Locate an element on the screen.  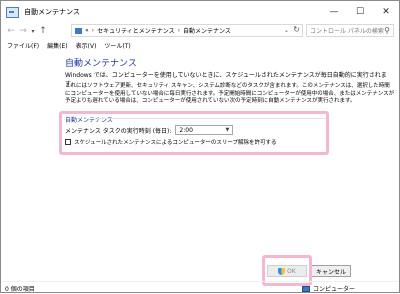
maximize-button: ☐ is located at coordinates (360, 12).